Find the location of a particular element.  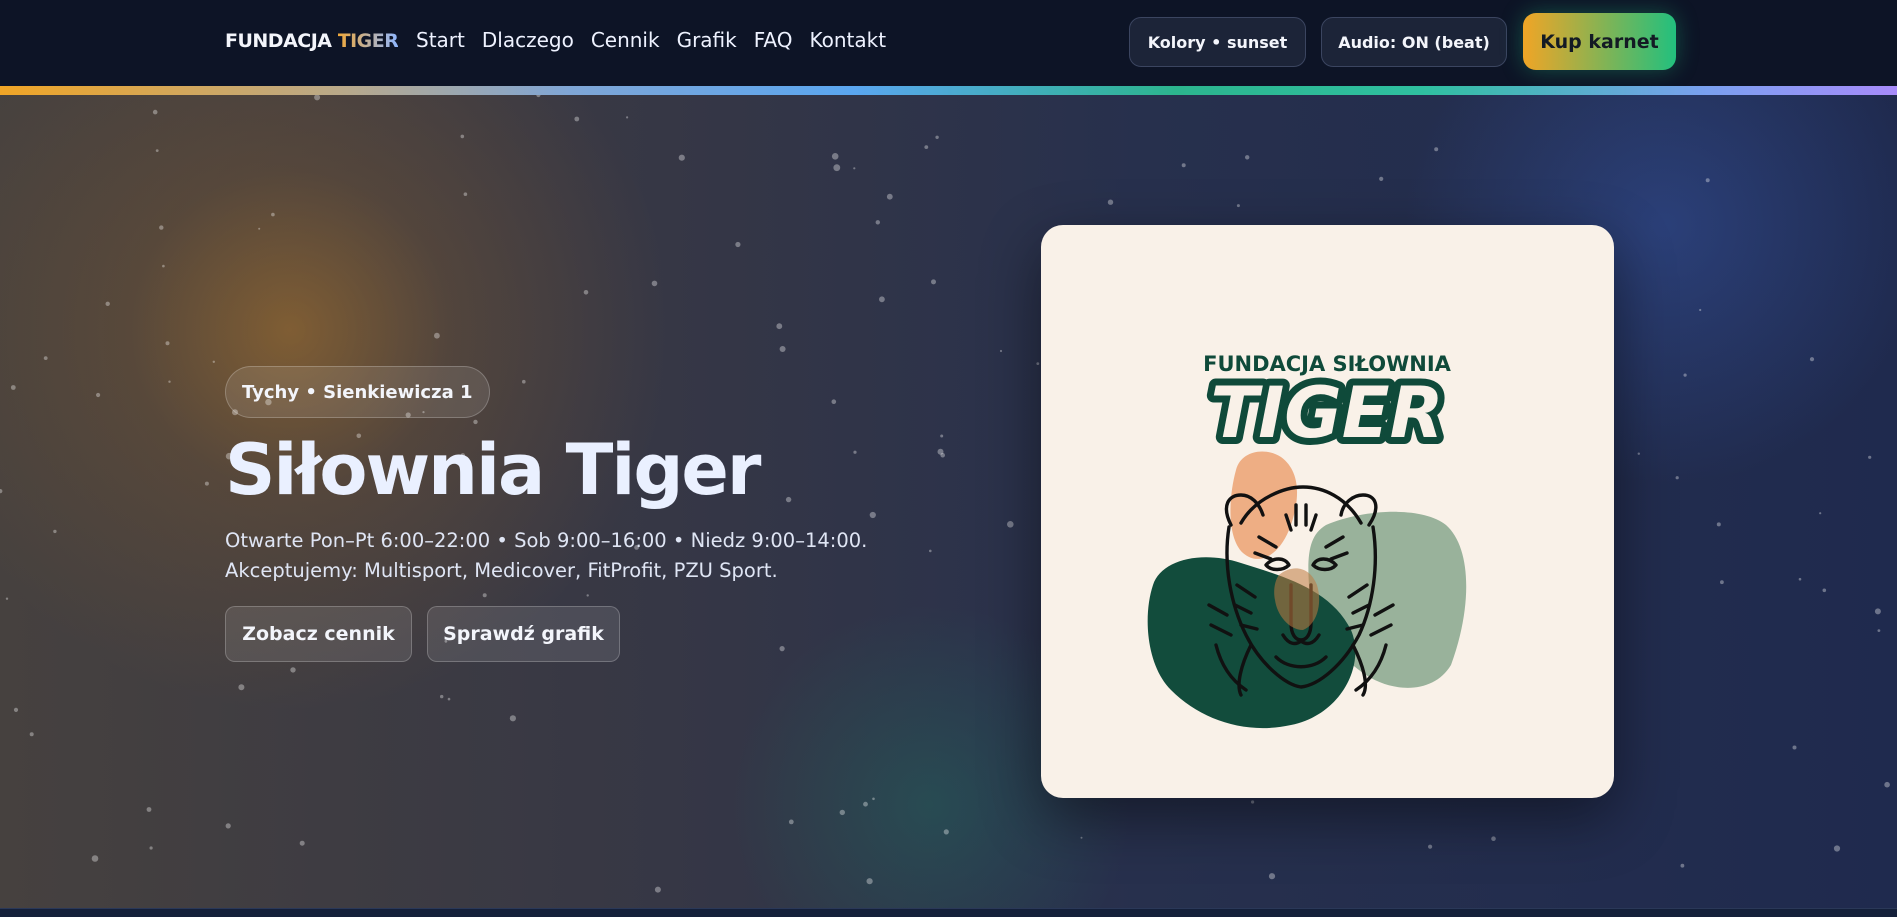

nav-faq: FAQ is located at coordinates (773, 40).